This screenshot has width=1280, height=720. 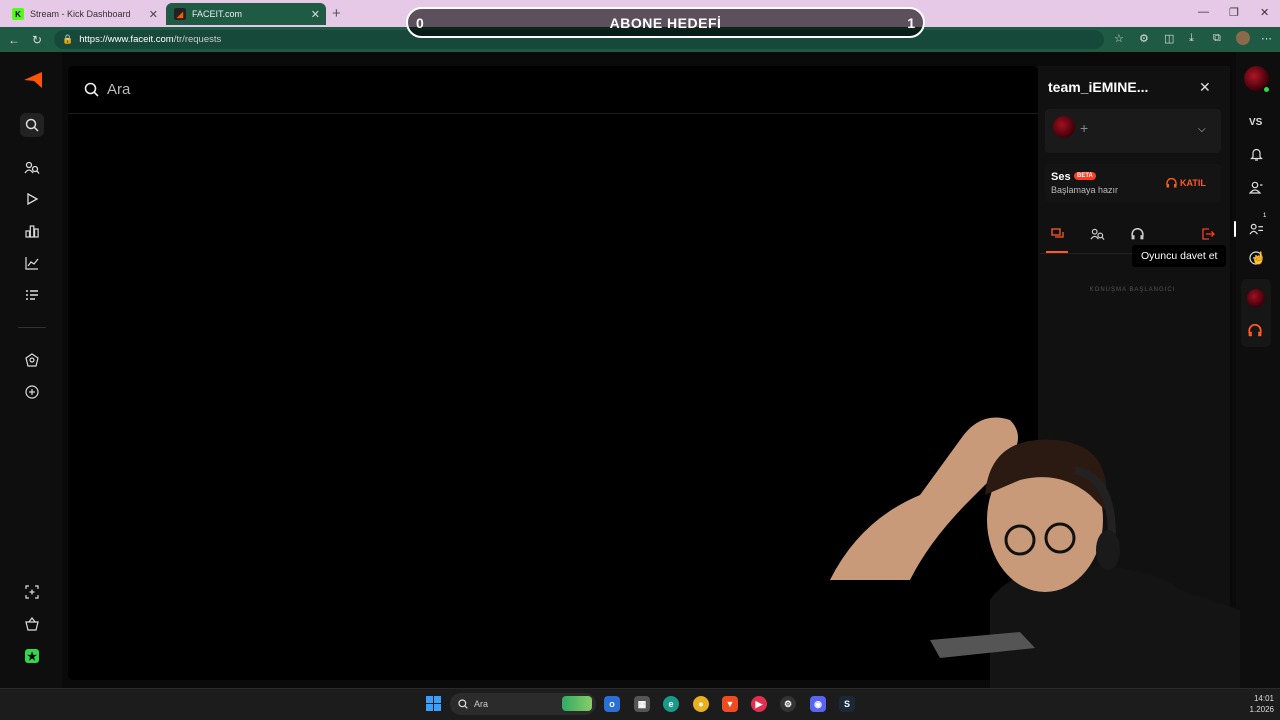 What do you see at coordinates (1261, 709) in the screenshot?
I see `clock-date: 1.2026` at bounding box center [1261, 709].